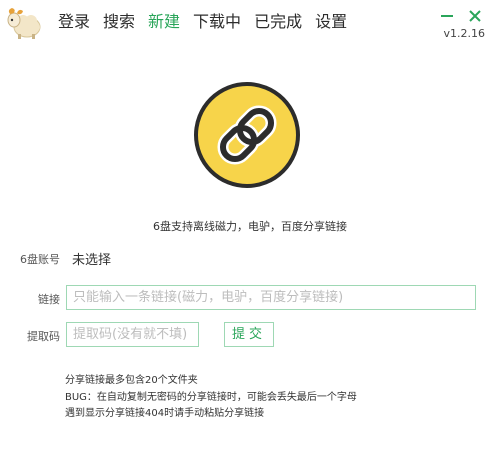 This screenshot has width=500, height=459. I want to click on nav-login: 登录, so click(74, 22).